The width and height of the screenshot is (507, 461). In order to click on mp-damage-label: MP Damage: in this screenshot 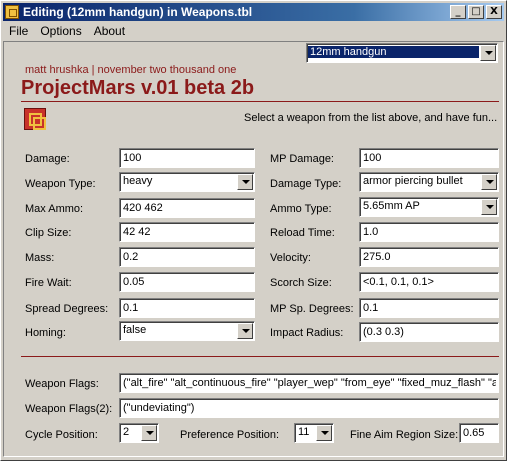, I will do `click(302, 159)`.